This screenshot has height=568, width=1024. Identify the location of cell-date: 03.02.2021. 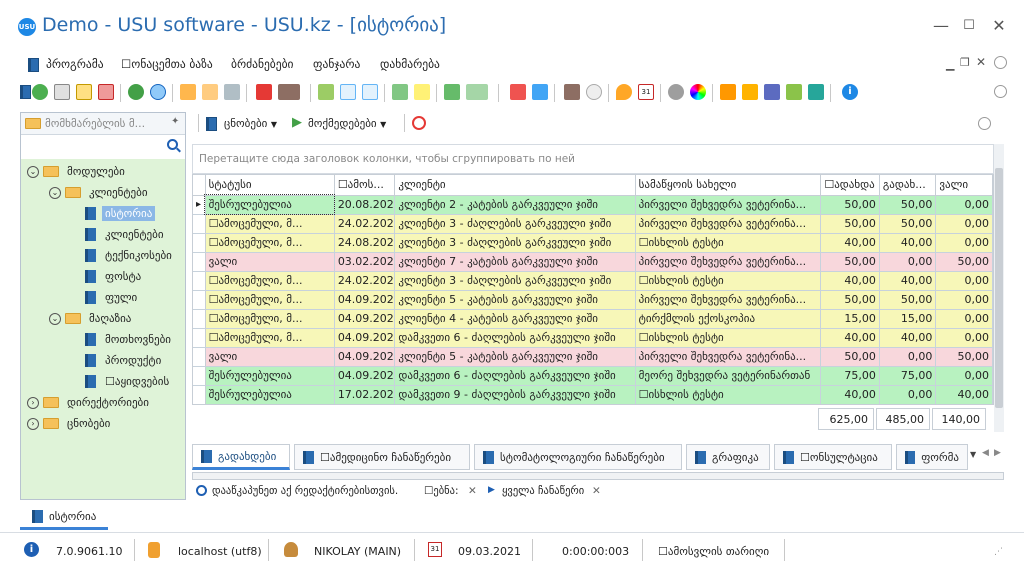
(365, 262).